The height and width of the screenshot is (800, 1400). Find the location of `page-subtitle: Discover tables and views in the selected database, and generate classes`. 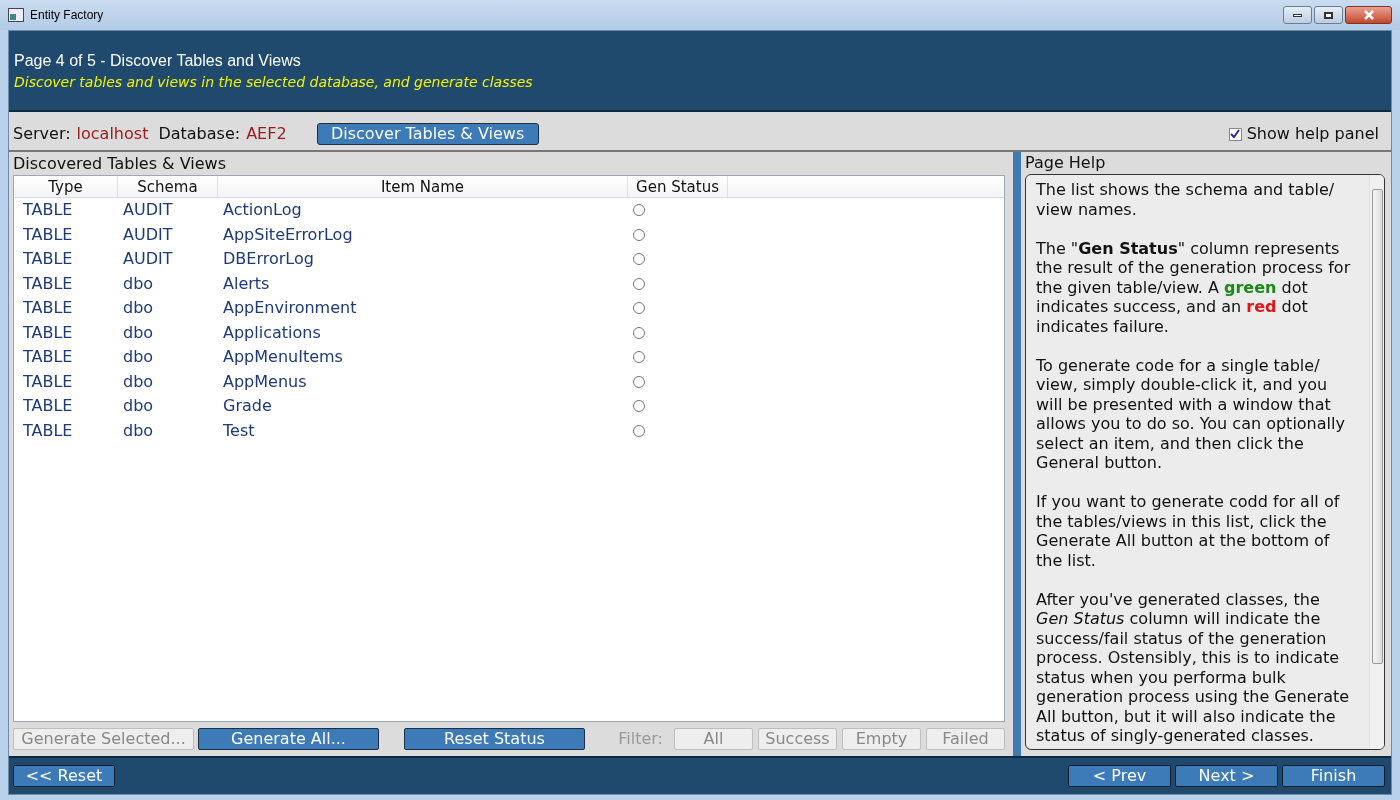

page-subtitle: Discover tables and views in the selected database, and generate classes is located at coordinates (274, 82).